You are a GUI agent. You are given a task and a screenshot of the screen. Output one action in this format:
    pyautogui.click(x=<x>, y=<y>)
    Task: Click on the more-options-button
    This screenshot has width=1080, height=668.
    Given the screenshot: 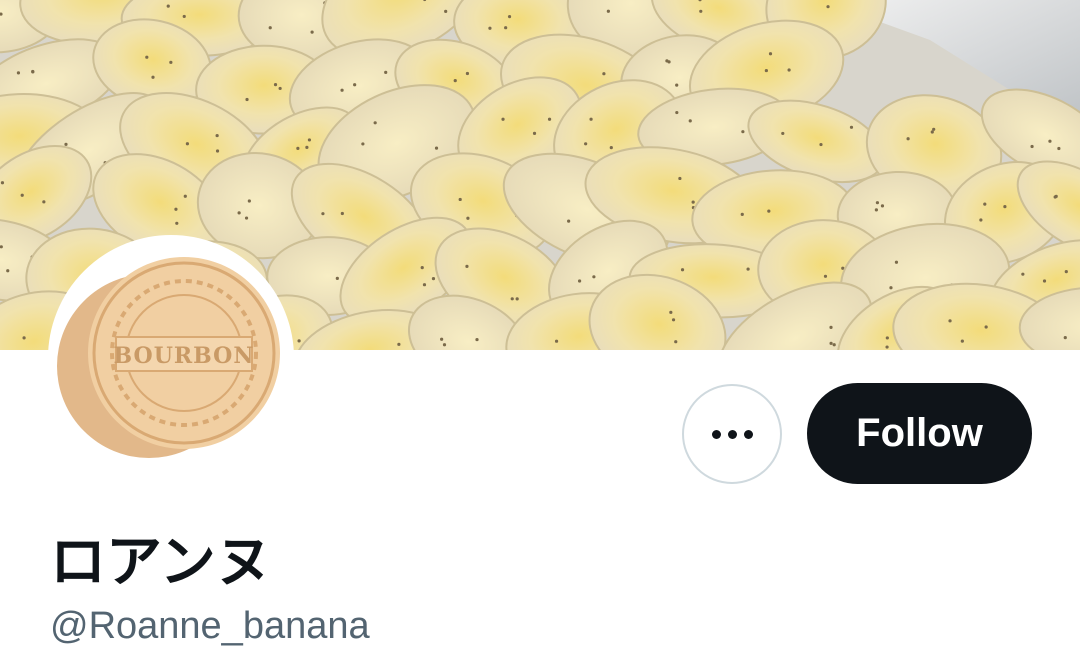 What is the action you would take?
    pyautogui.click(x=732, y=434)
    